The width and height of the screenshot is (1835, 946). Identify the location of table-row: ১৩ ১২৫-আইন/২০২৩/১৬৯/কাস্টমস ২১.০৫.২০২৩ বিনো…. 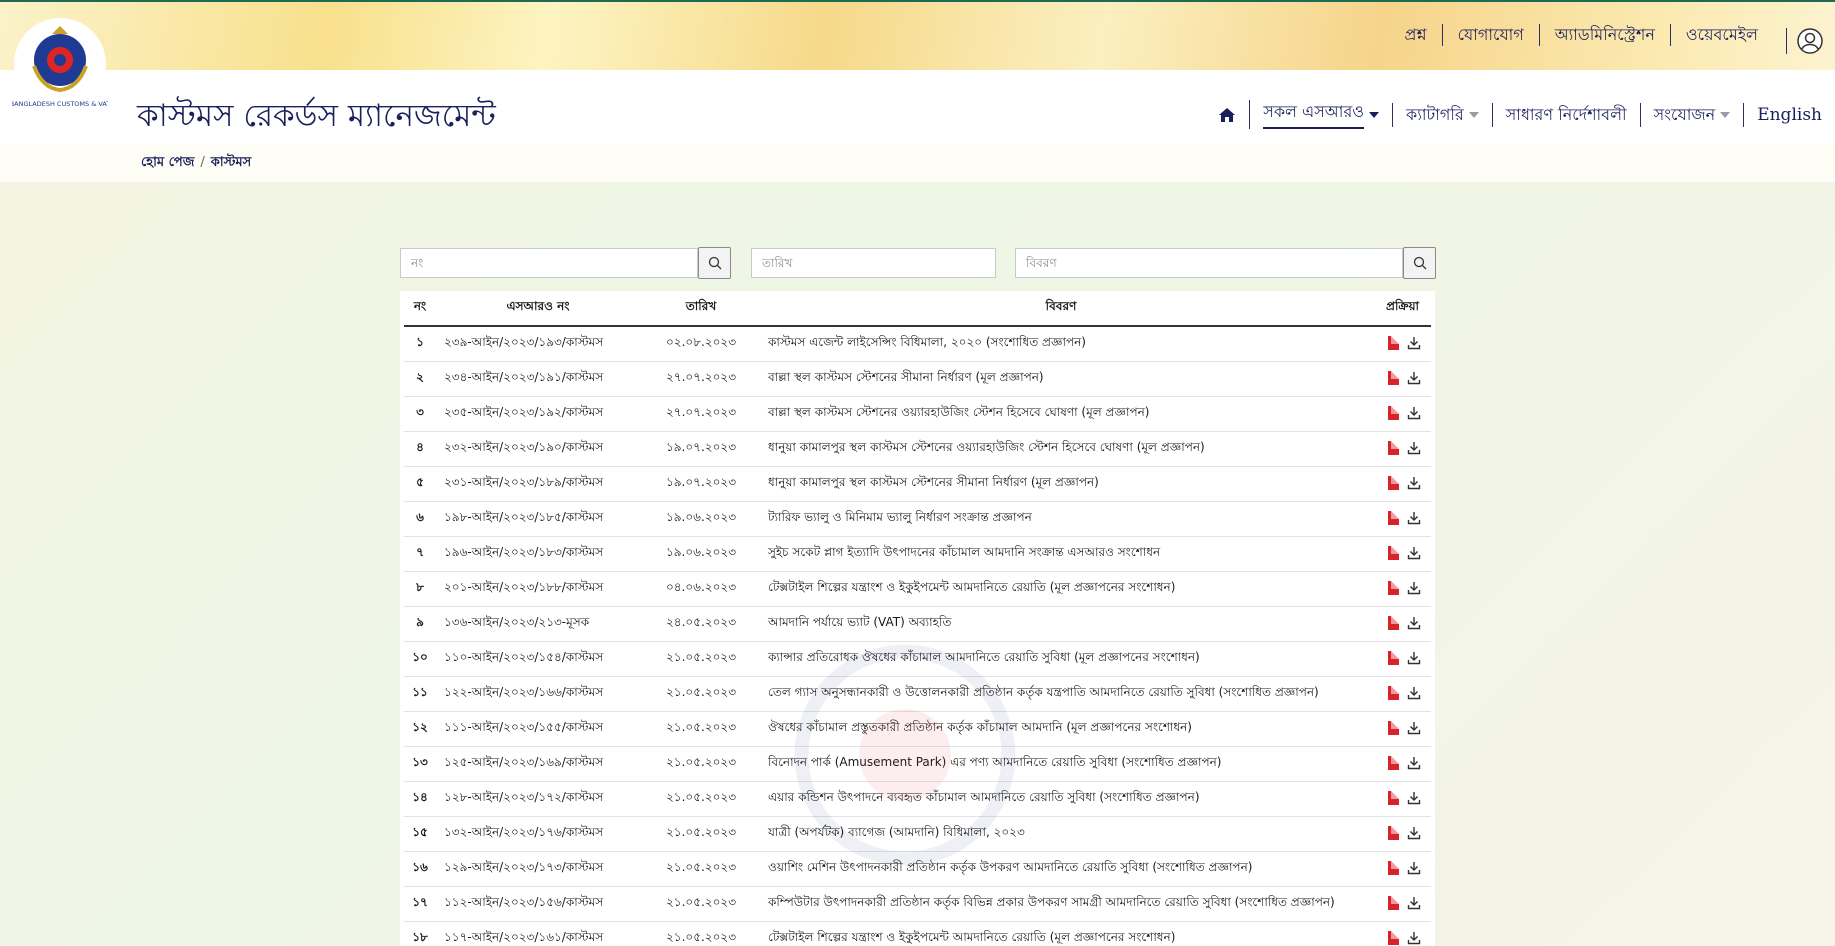
(917, 764).